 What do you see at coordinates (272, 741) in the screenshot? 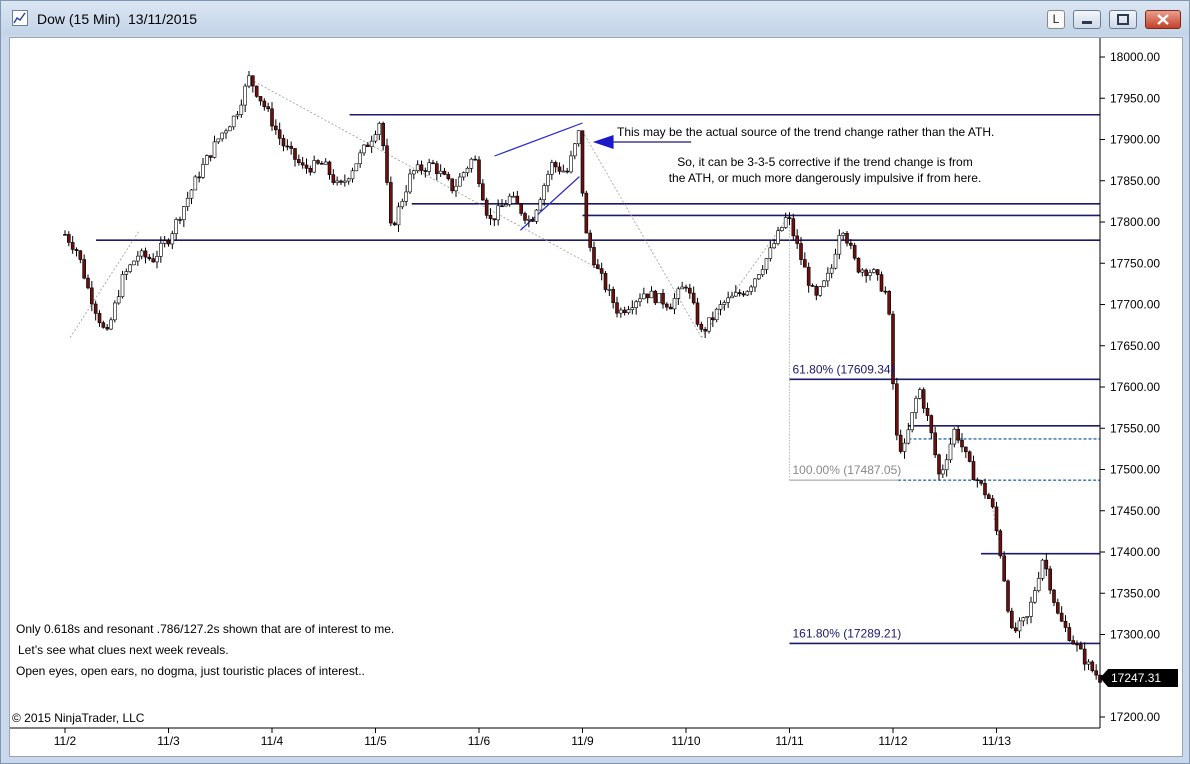
I see `x-tick-label: 11/4` at bounding box center [272, 741].